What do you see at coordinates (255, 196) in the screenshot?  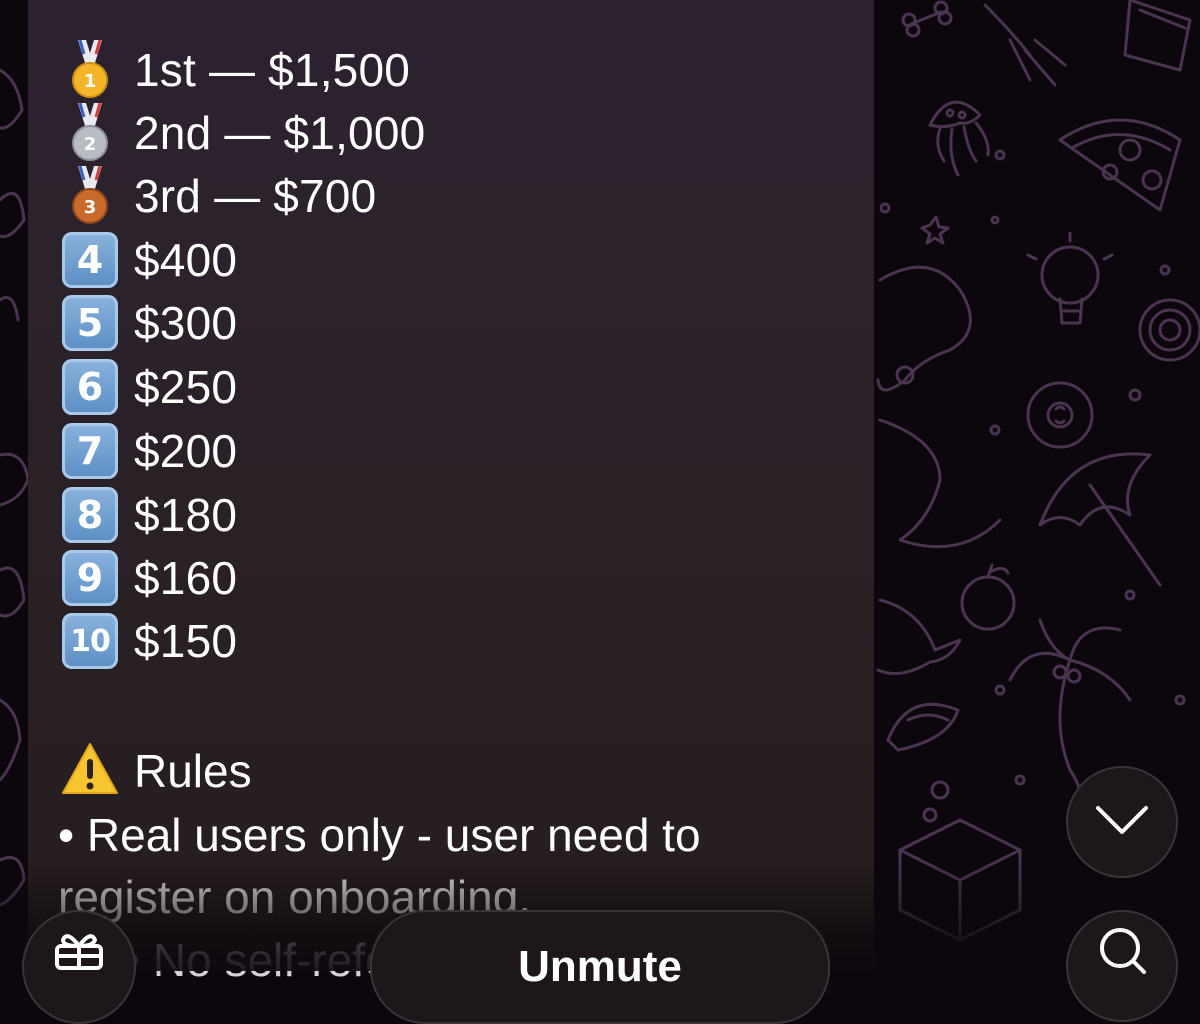 I see `prize-text: 3rd — $700` at bounding box center [255, 196].